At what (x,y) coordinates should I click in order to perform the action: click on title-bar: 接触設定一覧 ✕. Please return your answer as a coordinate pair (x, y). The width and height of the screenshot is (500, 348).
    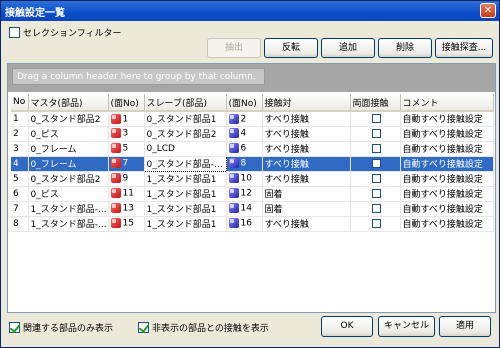
    Looking at the image, I should click on (250, 11).